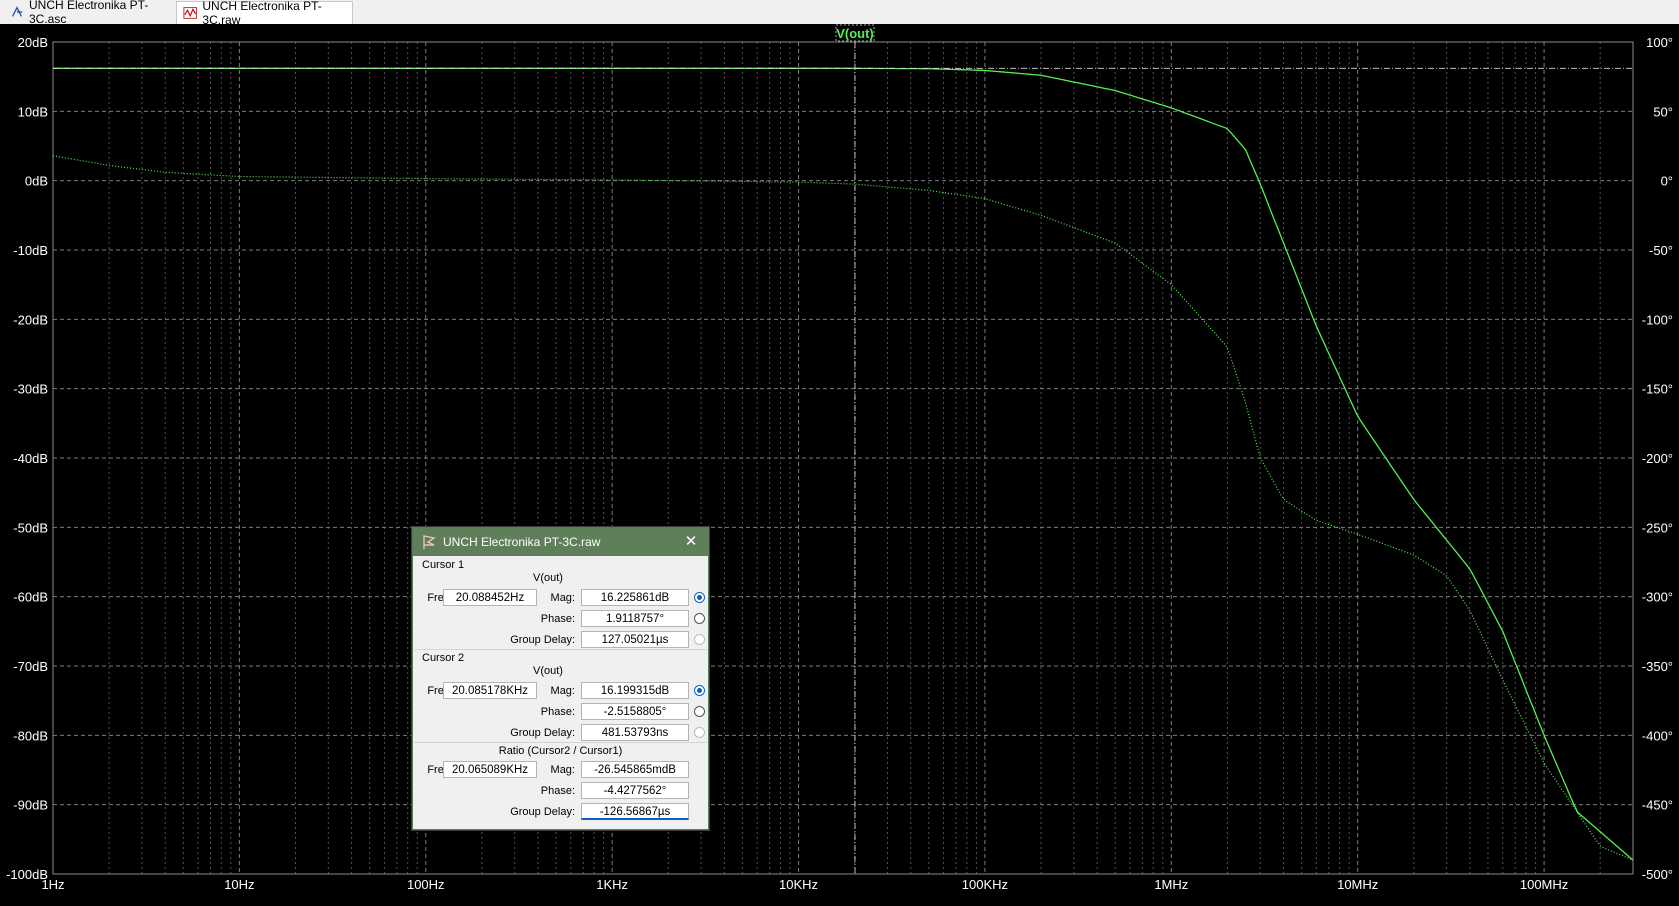 The height and width of the screenshot is (906, 1679). I want to click on y-right-tick-label: -350°, so click(1657, 666).